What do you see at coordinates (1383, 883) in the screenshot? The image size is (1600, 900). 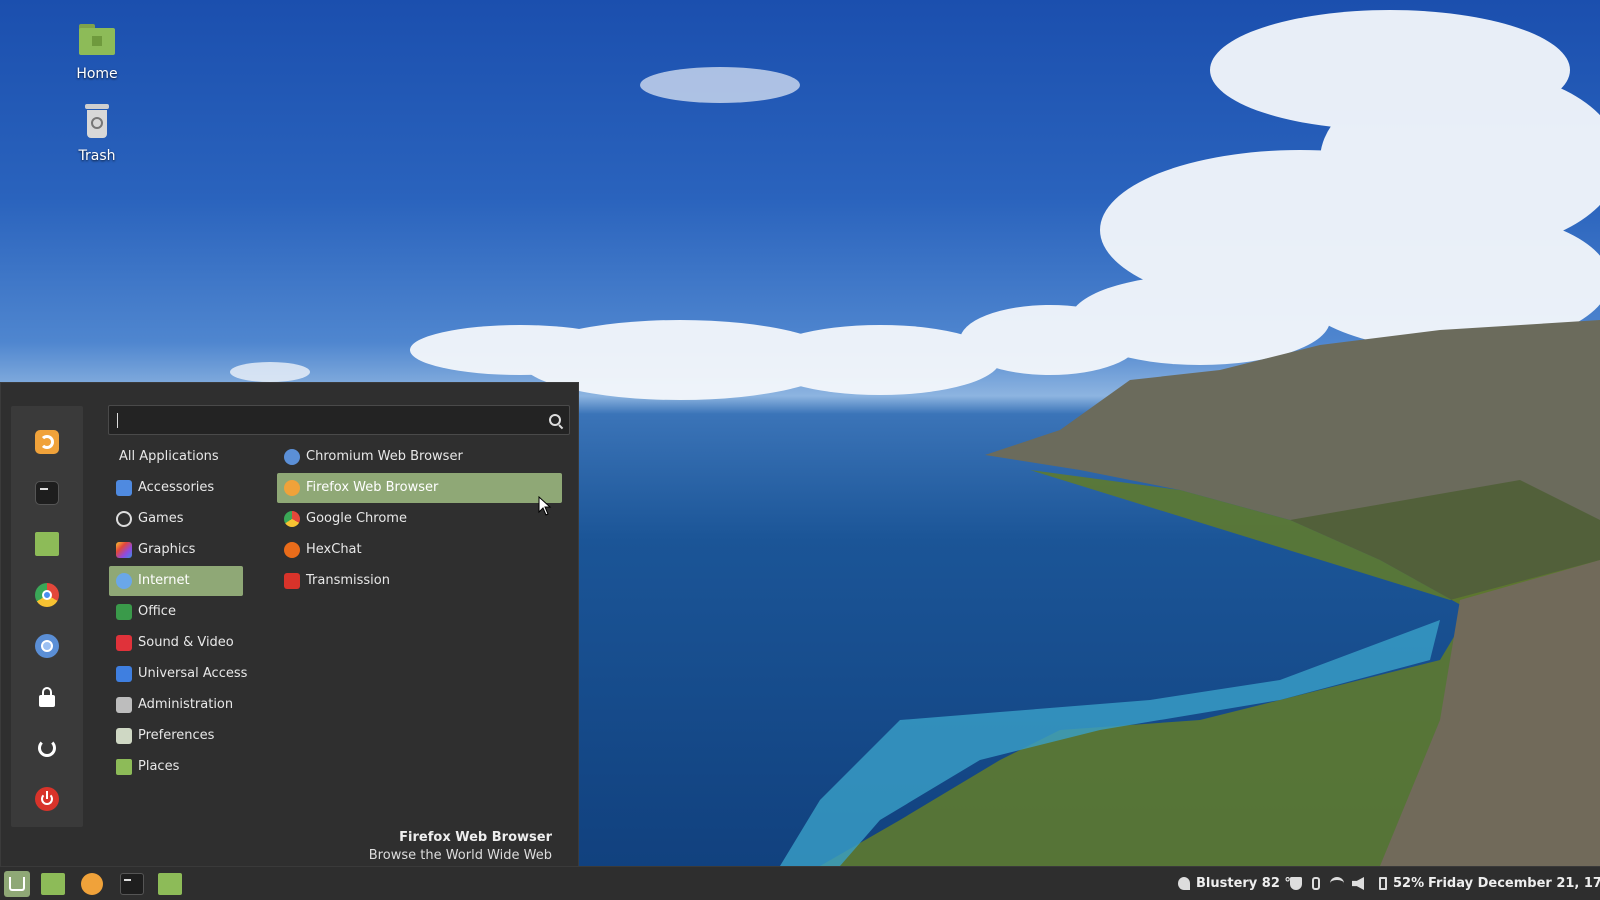 I see `battery-icon` at bounding box center [1383, 883].